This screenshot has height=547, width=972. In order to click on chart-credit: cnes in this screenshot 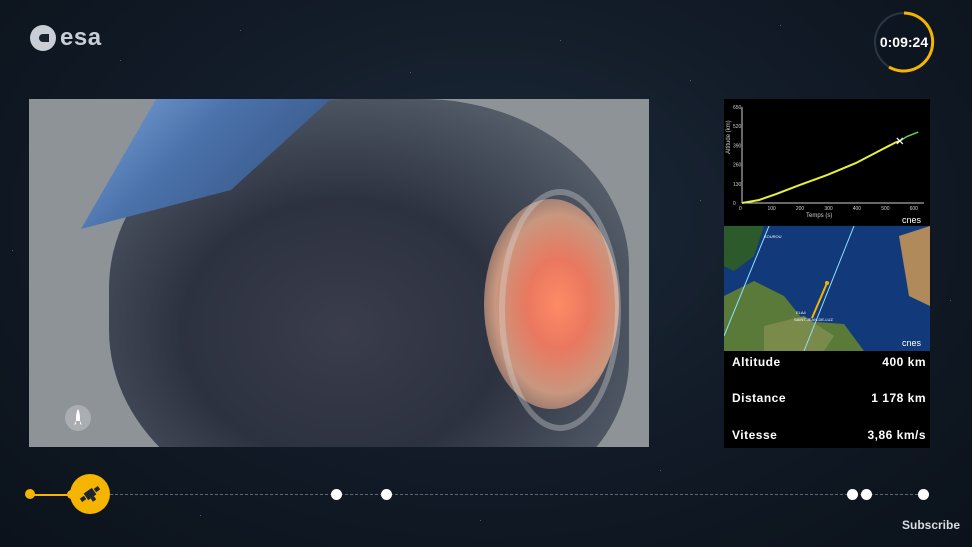, I will do `click(912, 220)`.